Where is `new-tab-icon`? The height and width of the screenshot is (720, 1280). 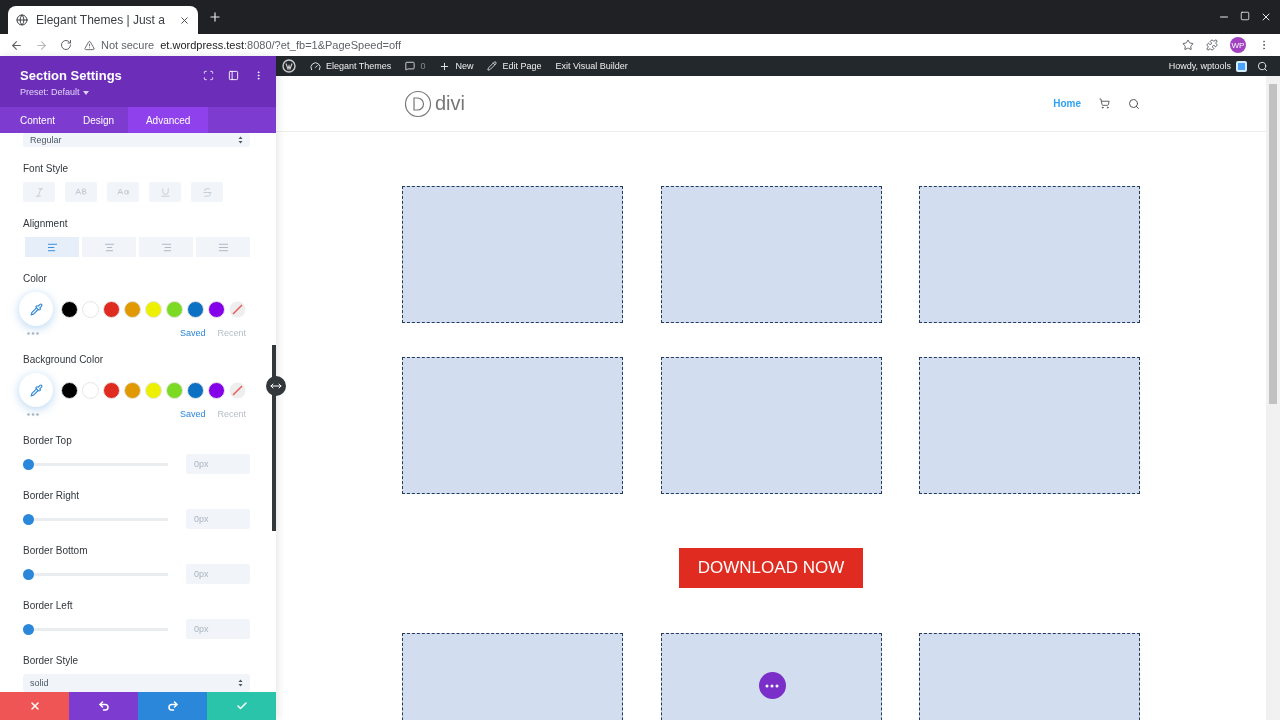 new-tab-icon is located at coordinates (215, 17).